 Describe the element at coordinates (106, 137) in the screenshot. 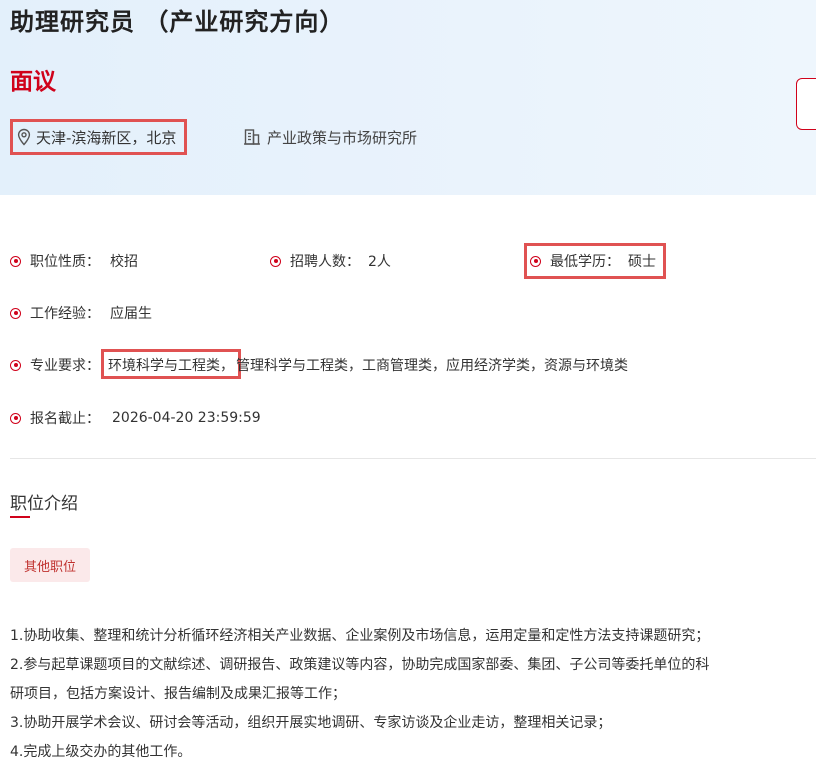

I see `location-text: 天津-滨海新区，北京` at that location.